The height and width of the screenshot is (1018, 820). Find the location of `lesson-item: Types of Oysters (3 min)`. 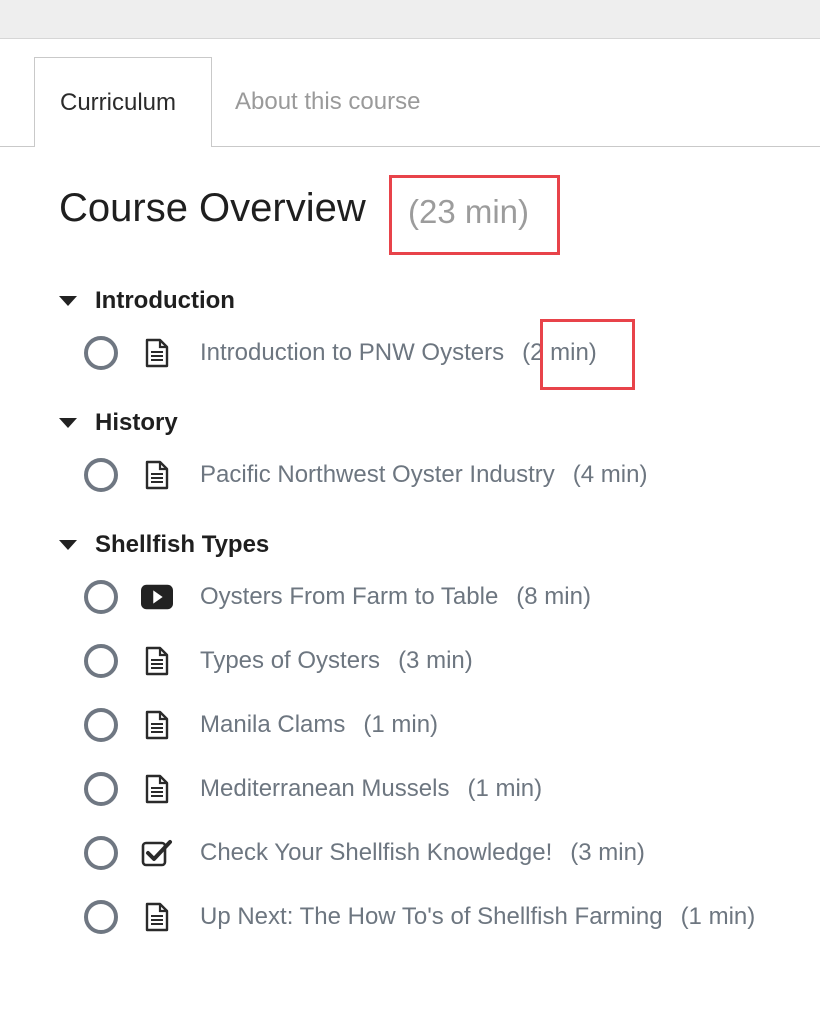

lesson-item: Types of Oysters (3 min) is located at coordinates (278, 661).